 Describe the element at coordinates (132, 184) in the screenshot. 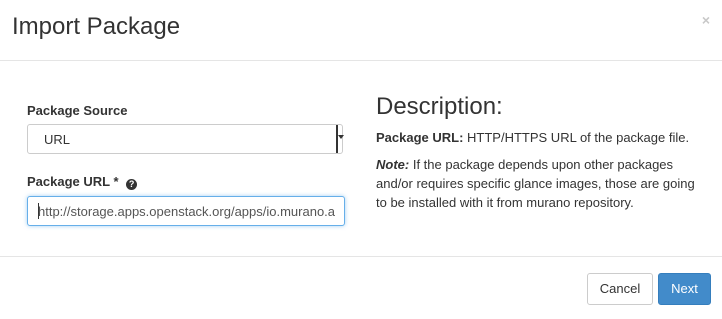

I see `help-icon: ?` at that location.